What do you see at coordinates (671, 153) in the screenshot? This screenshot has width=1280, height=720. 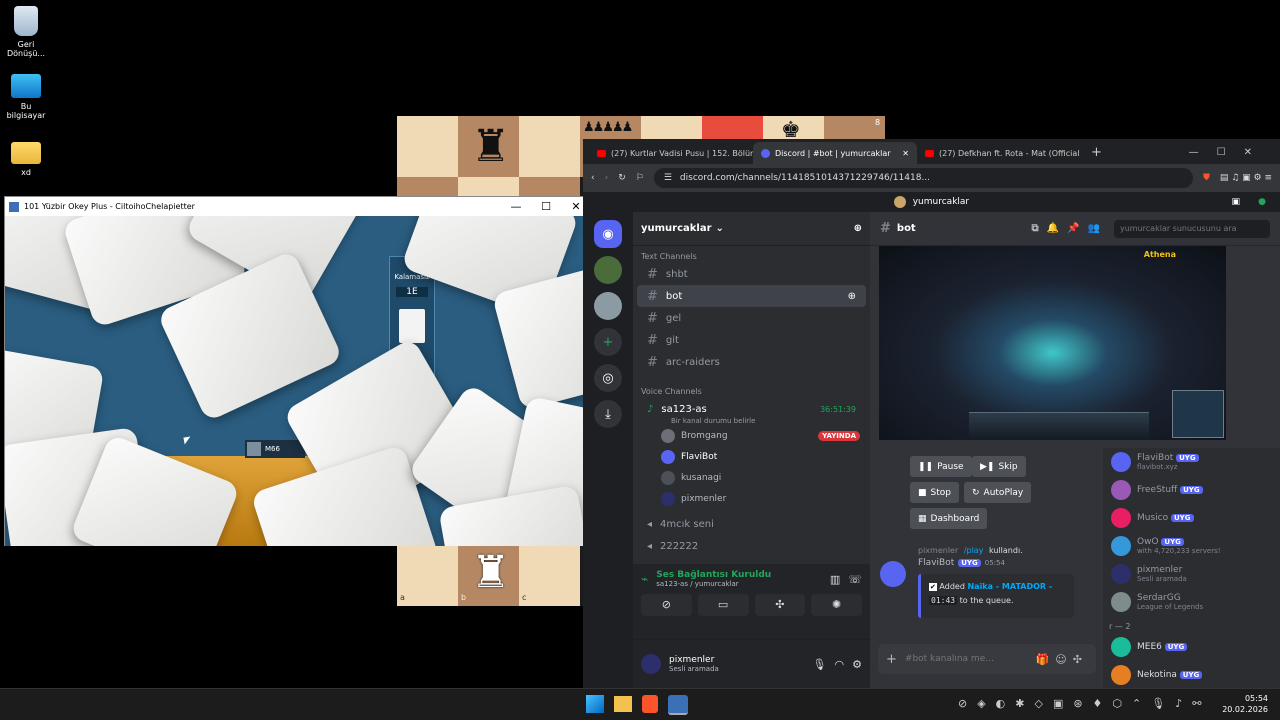 I see `tab-kurtlar-vadisi: (27) Kurtlar Vadisi Pusu | 152. Bölüm` at bounding box center [671, 153].